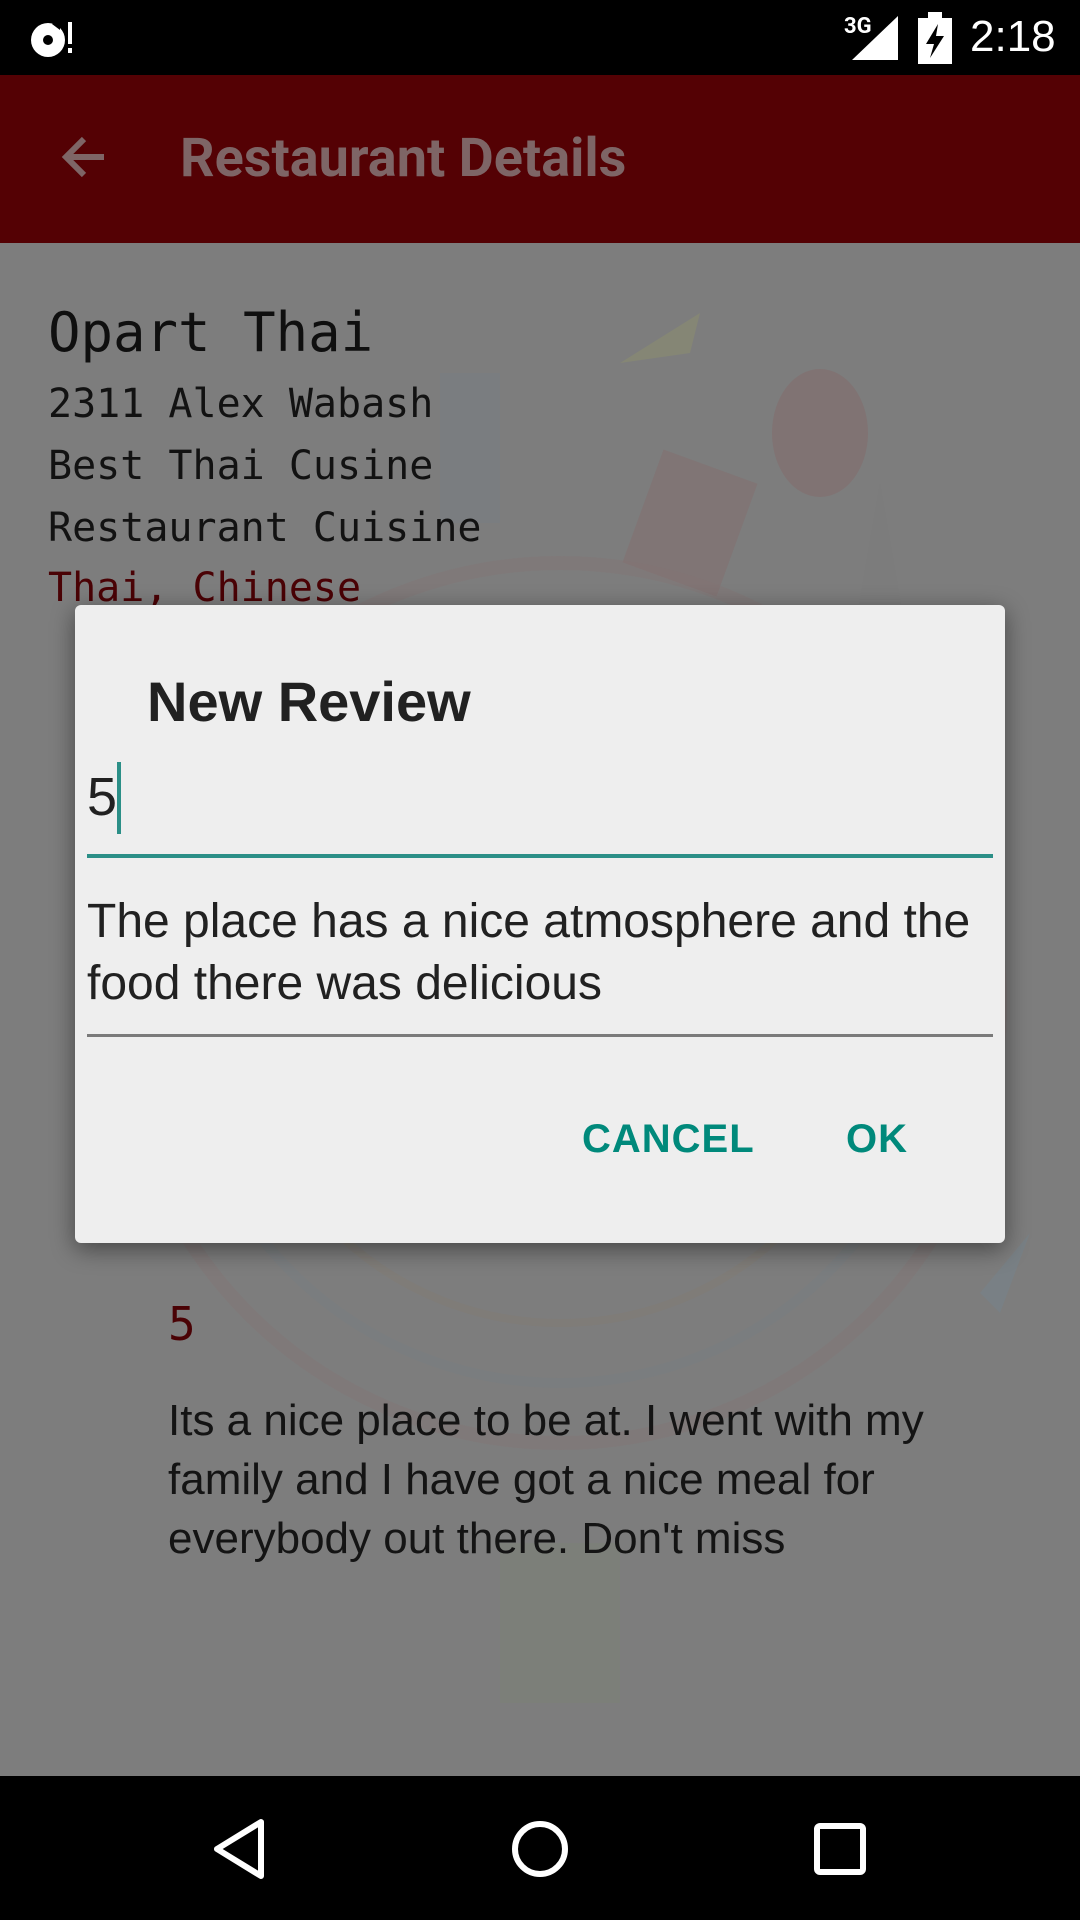  Describe the element at coordinates (211, 332) in the screenshot. I see `restaurant-name: Opart Thai` at that location.